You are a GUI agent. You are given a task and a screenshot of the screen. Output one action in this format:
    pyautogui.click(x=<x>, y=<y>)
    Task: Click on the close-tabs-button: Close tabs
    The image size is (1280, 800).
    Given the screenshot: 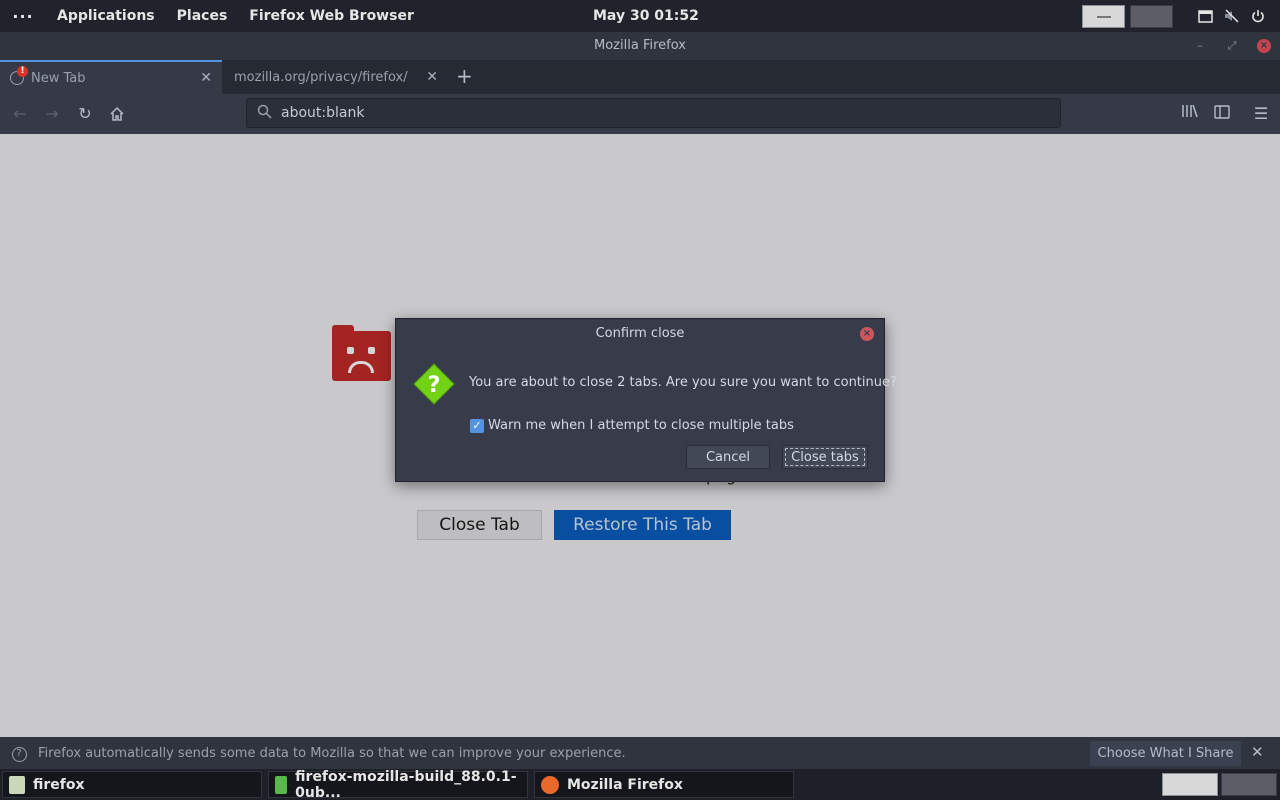 What is the action you would take?
    pyautogui.click(x=825, y=457)
    